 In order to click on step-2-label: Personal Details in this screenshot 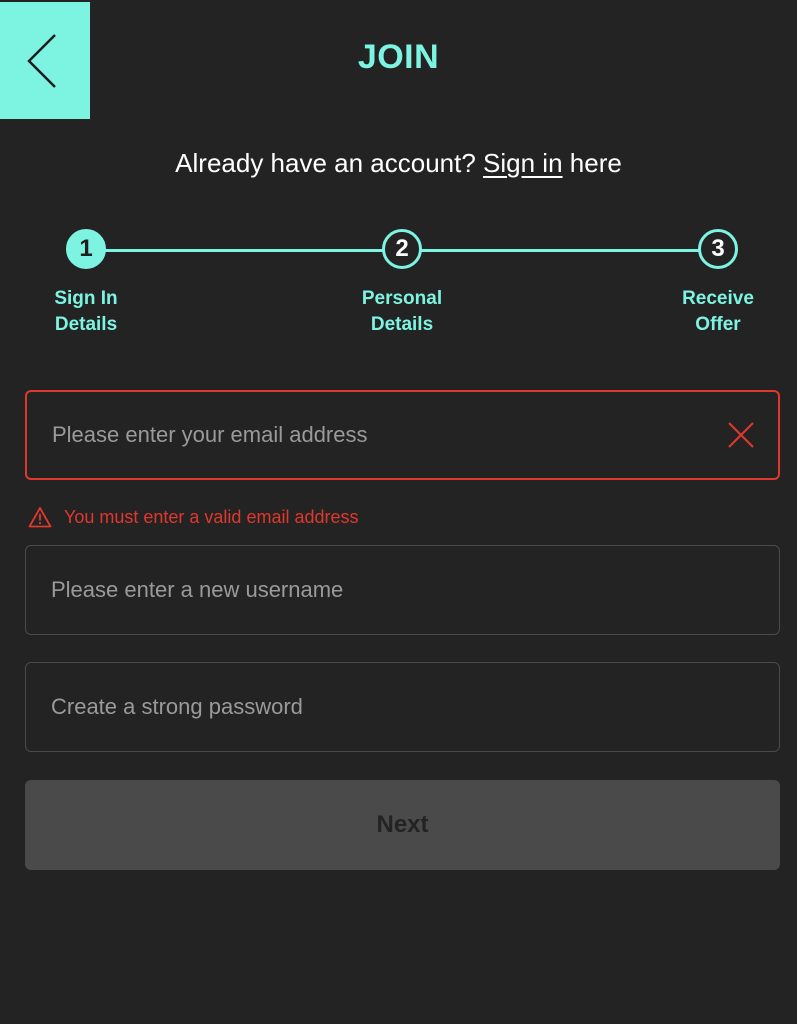, I will do `click(402, 312)`.